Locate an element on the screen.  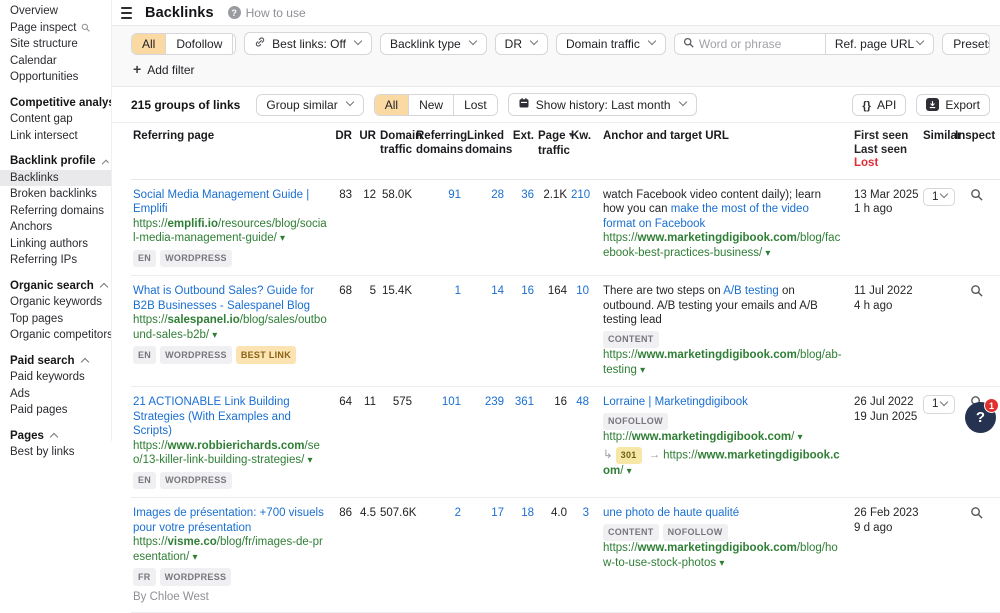
kw-link: 10 is located at coordinates (582, 291).